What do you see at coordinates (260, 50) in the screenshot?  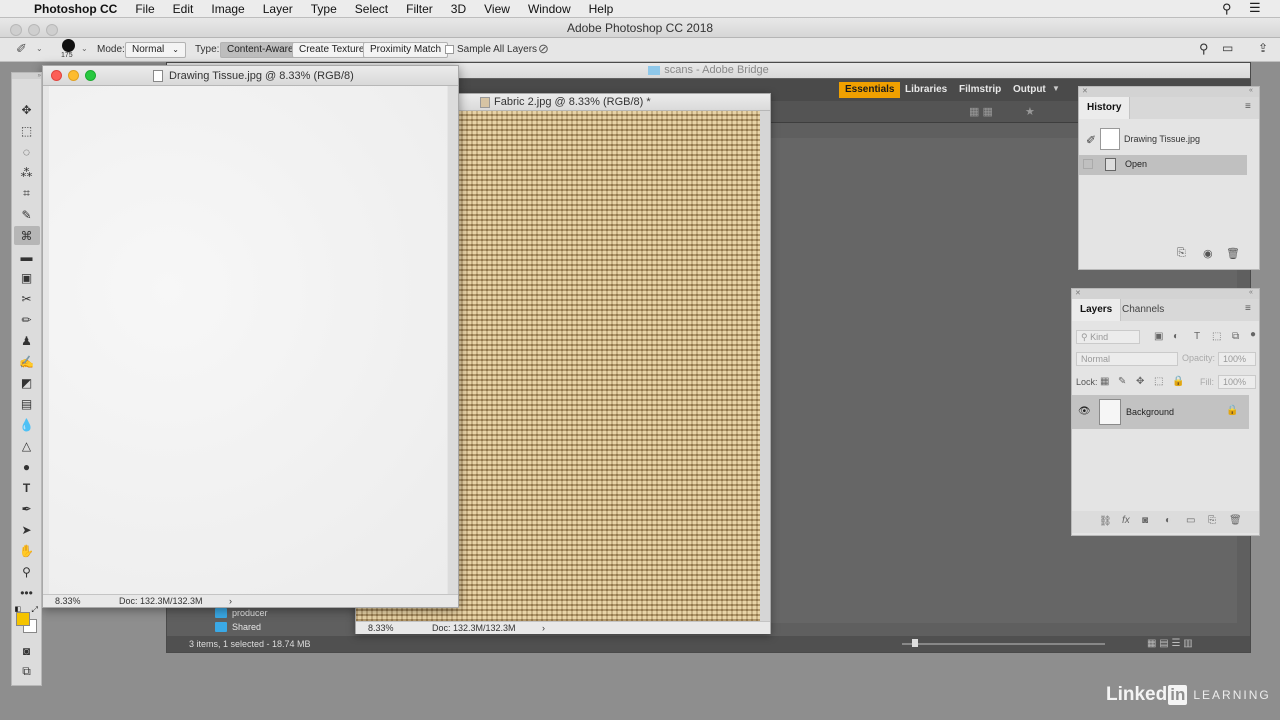 I see `content-aware-button: Content-Aware` at bounding box center [260, 50].